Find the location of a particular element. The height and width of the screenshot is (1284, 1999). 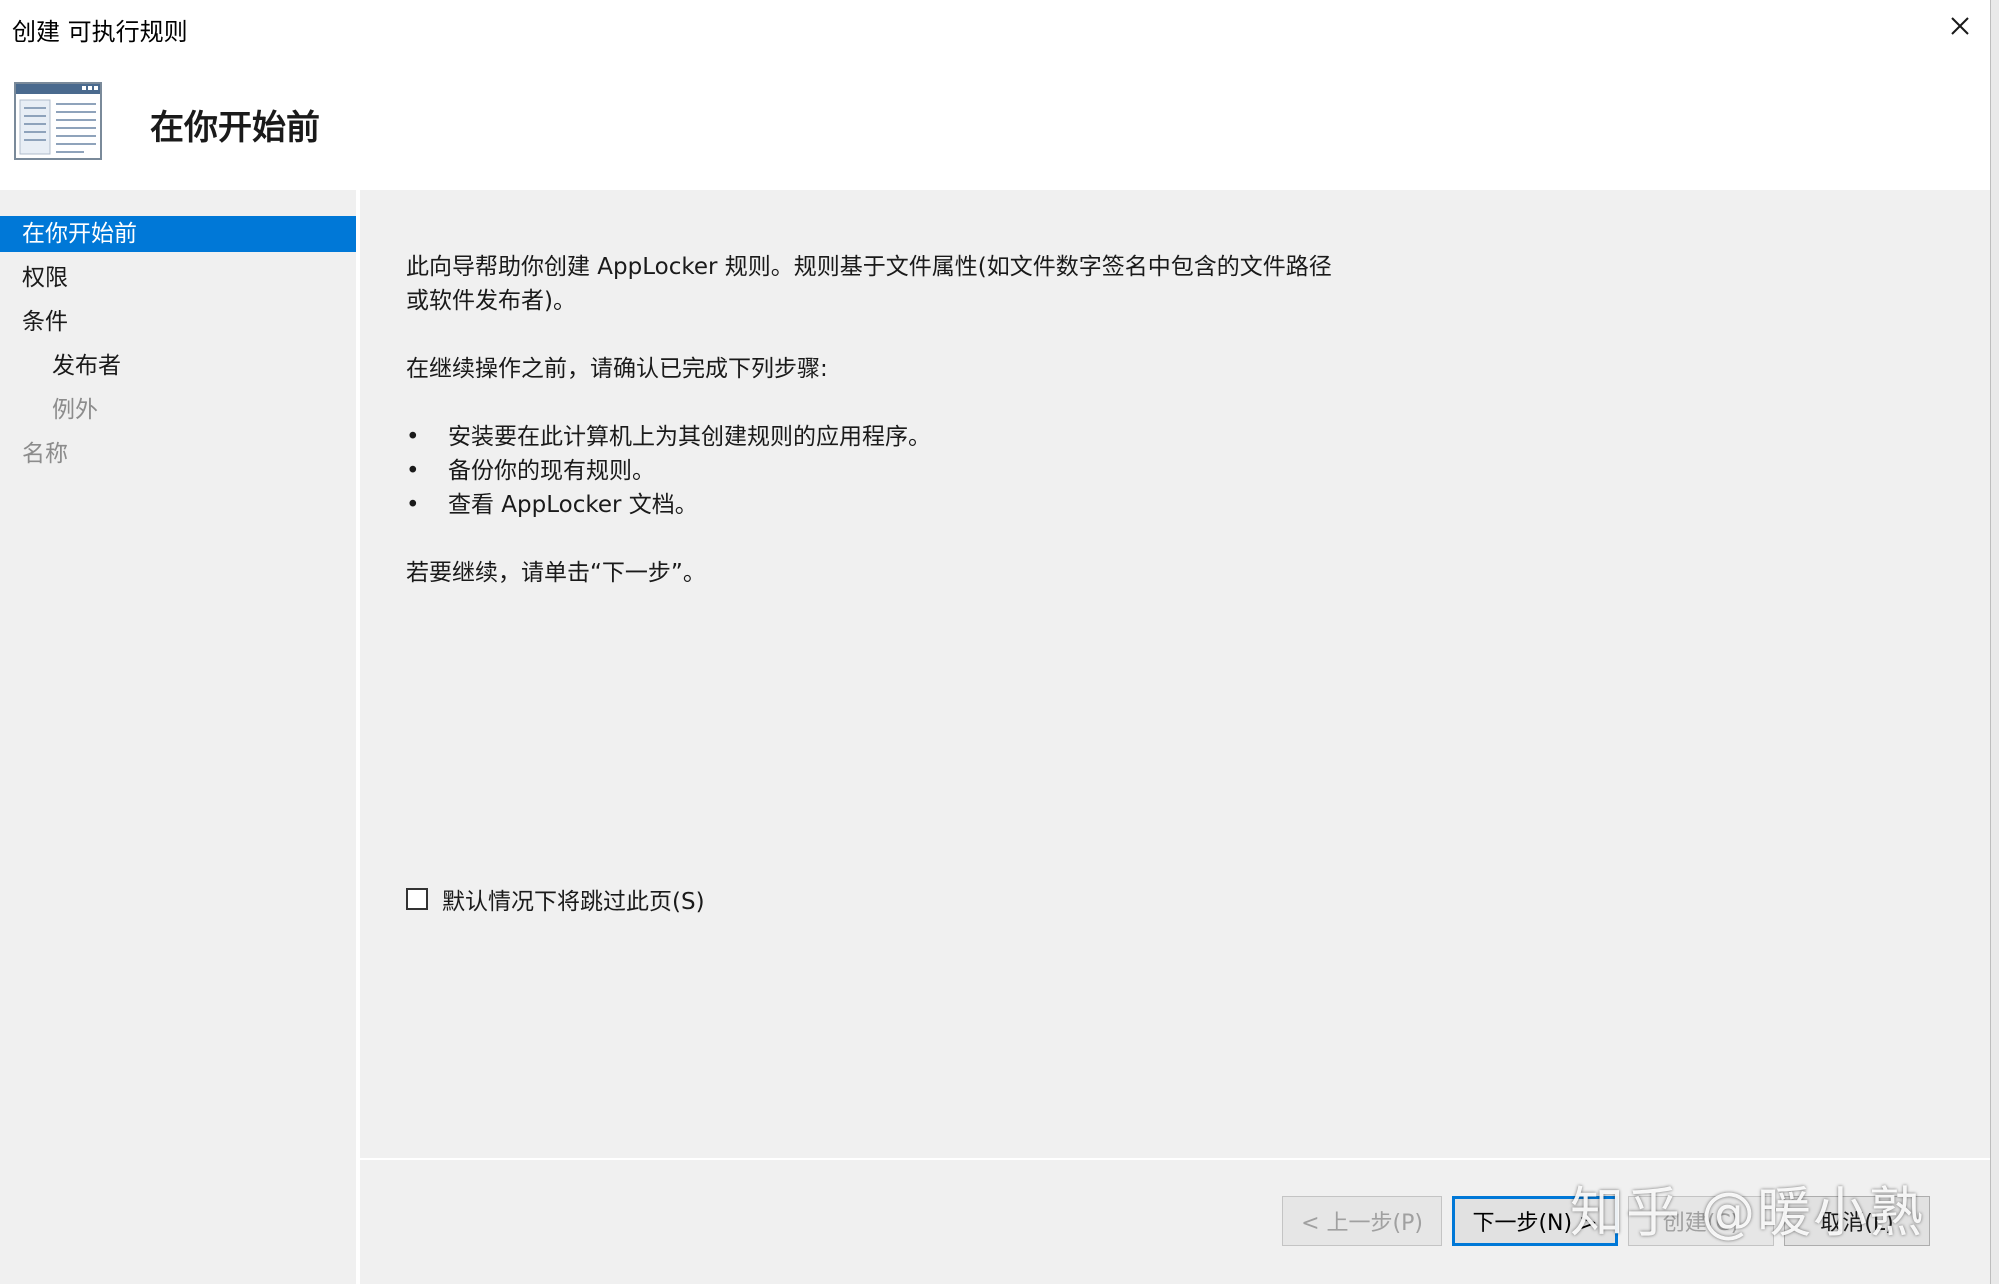

wizard-header: 在你开始前 is located at coordinates (995, 123).